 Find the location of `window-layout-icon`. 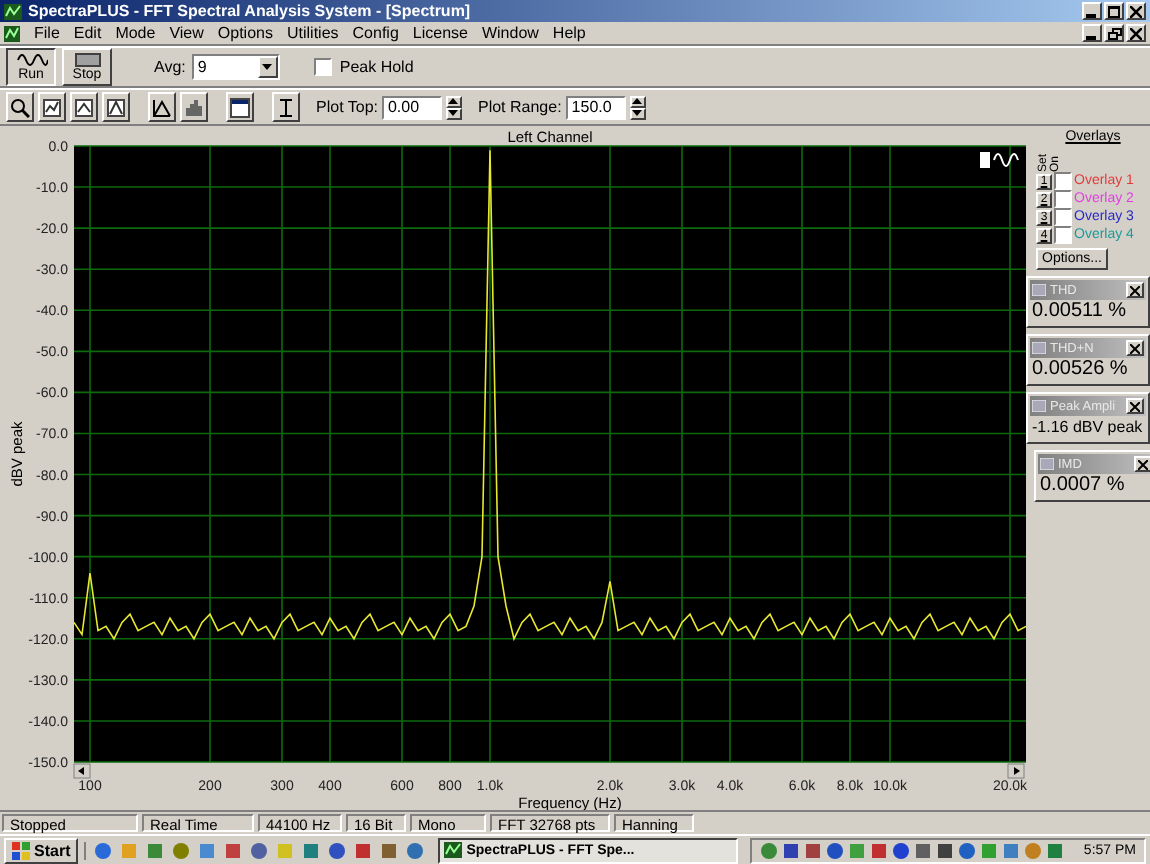

window-layout-icon is located at coordinates (240, 107).